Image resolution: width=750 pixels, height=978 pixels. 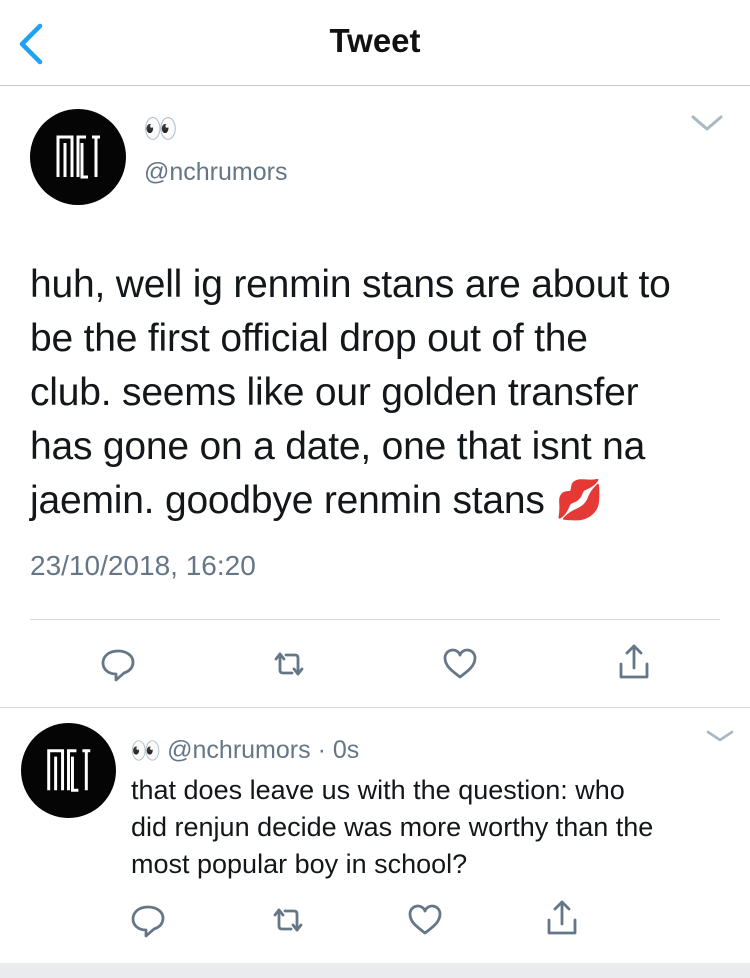 I want to click on relative-time: 0s, so click(x=346, y=750).